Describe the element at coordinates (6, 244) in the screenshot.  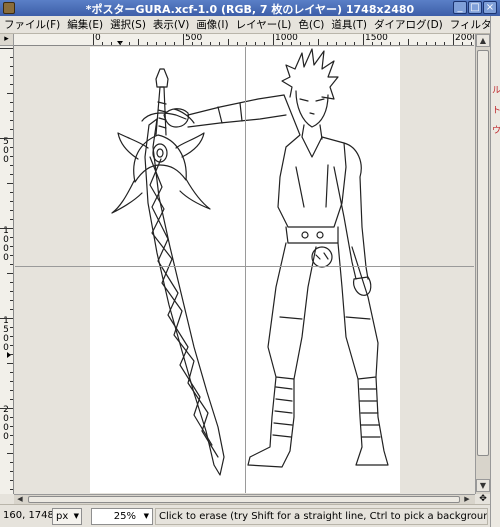
I see `vruler-label: 1000` at that location.